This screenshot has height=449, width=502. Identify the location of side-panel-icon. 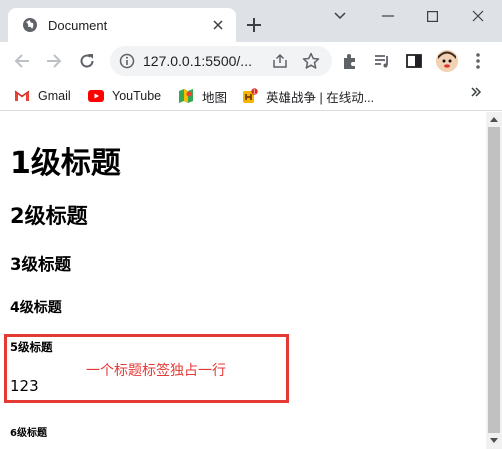
(414, 61).